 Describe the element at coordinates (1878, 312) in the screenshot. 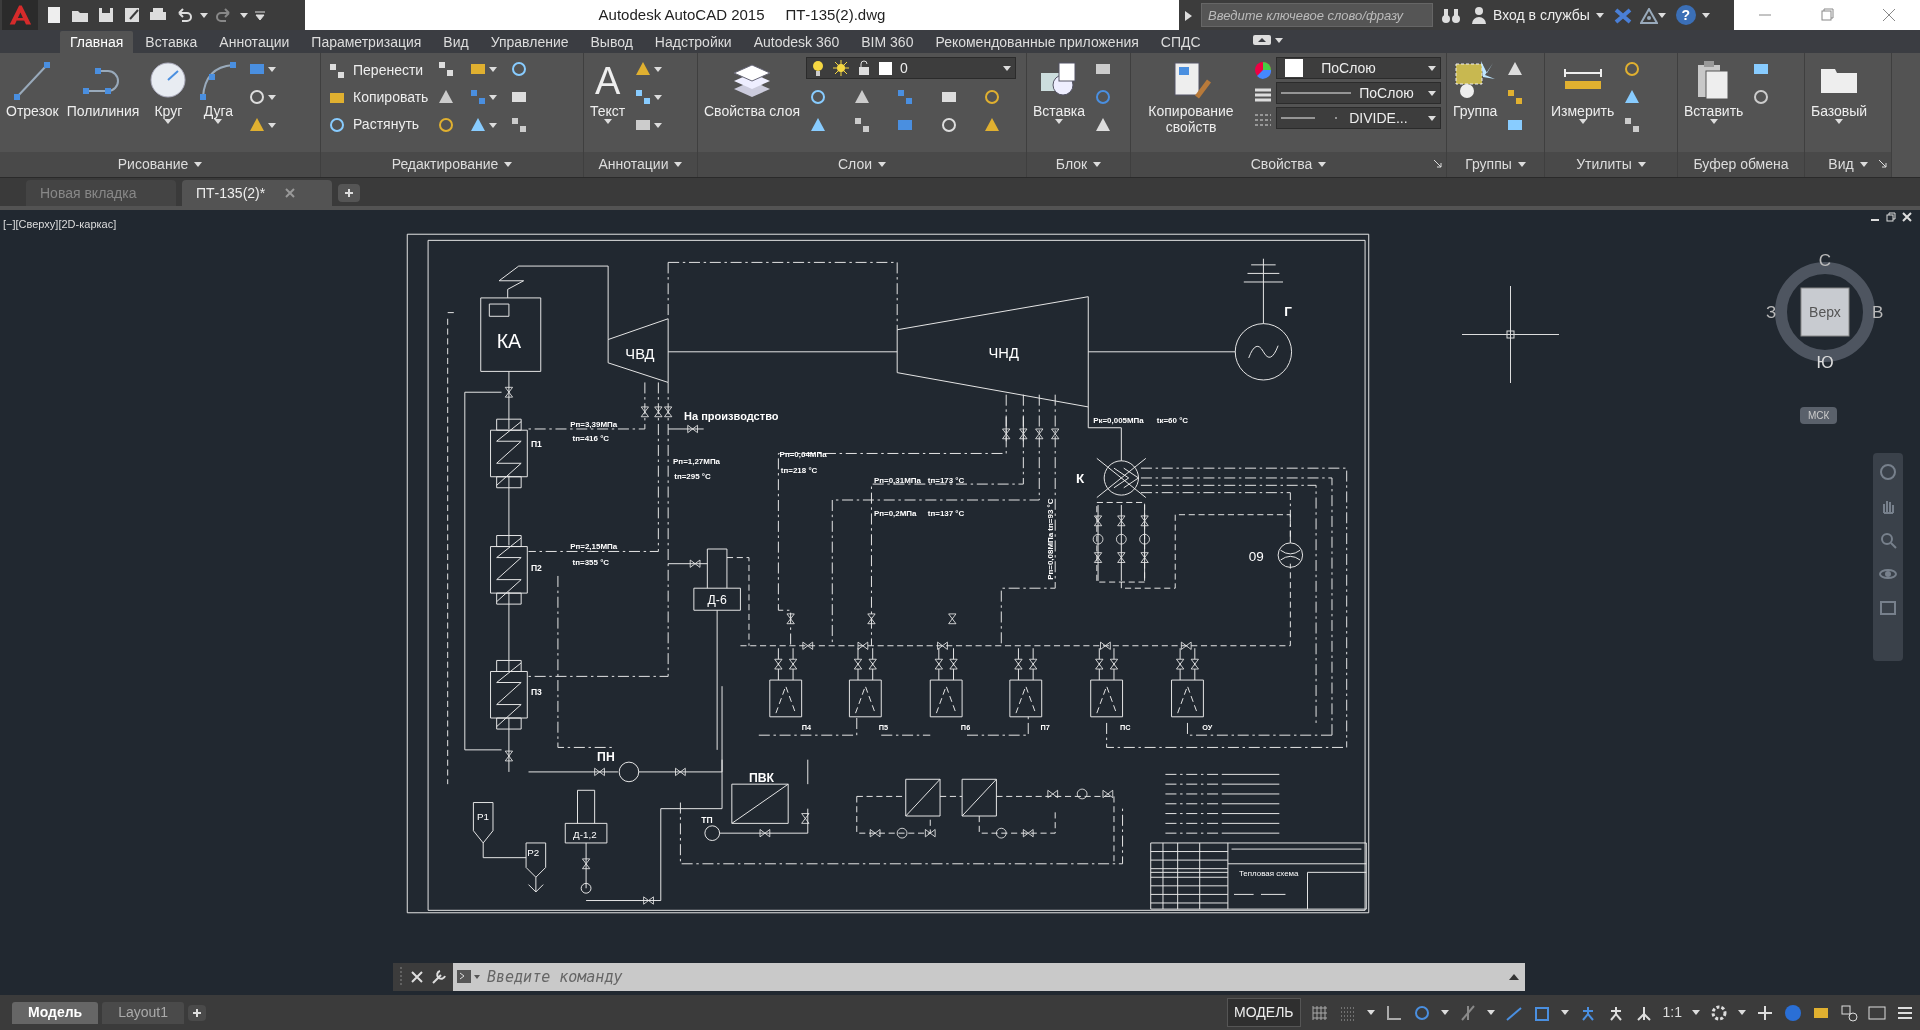

I see `compass-east-label: В` at that location.